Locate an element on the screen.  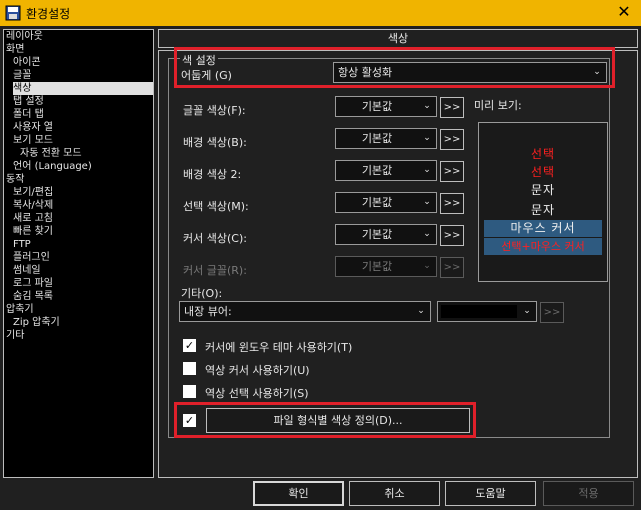
tree-item-behavior: 동작 is located at coordinates (15, 179).